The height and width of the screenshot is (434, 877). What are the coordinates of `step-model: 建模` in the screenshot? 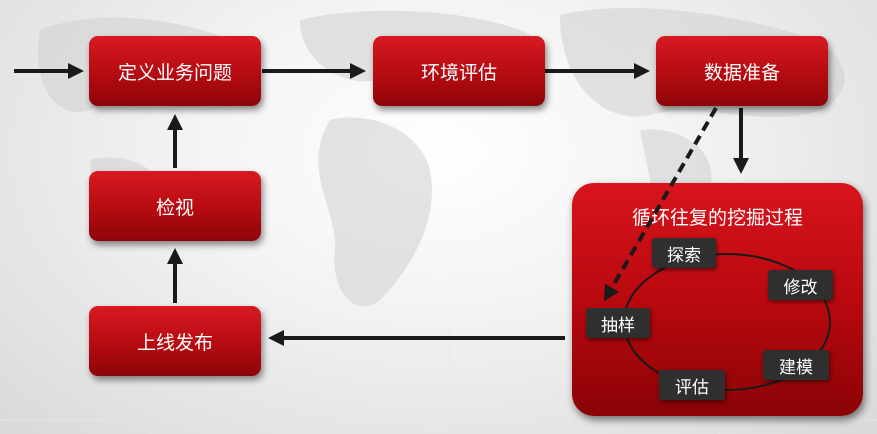 It's located at (796, 365).